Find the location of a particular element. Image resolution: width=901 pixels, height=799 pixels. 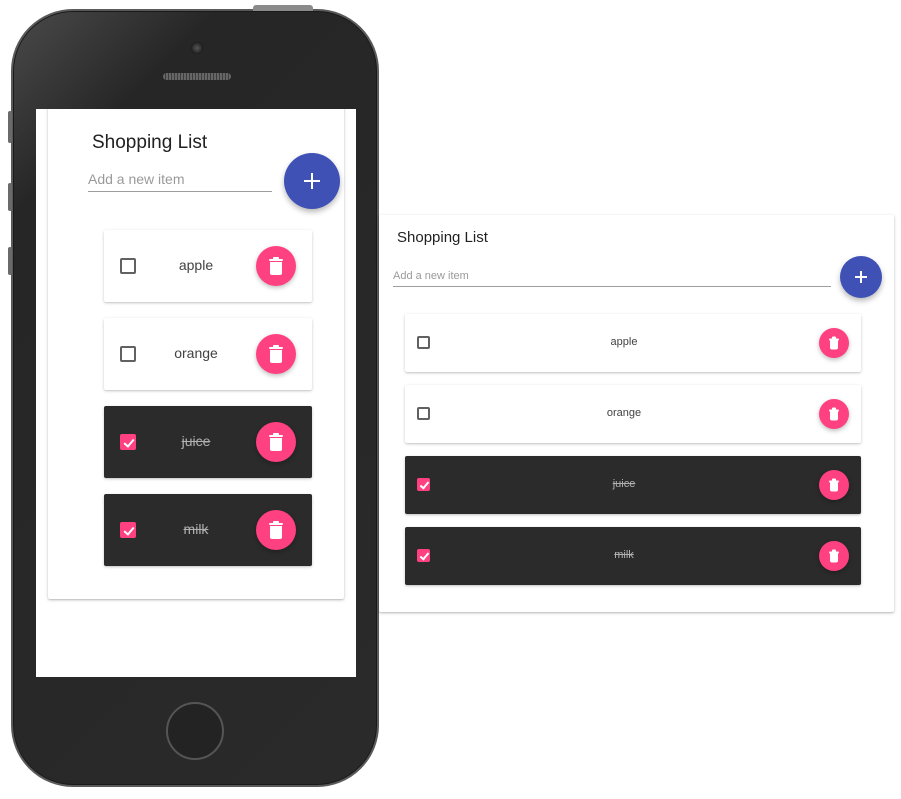

phone-mute-switch is located at coordinates (10, 127).